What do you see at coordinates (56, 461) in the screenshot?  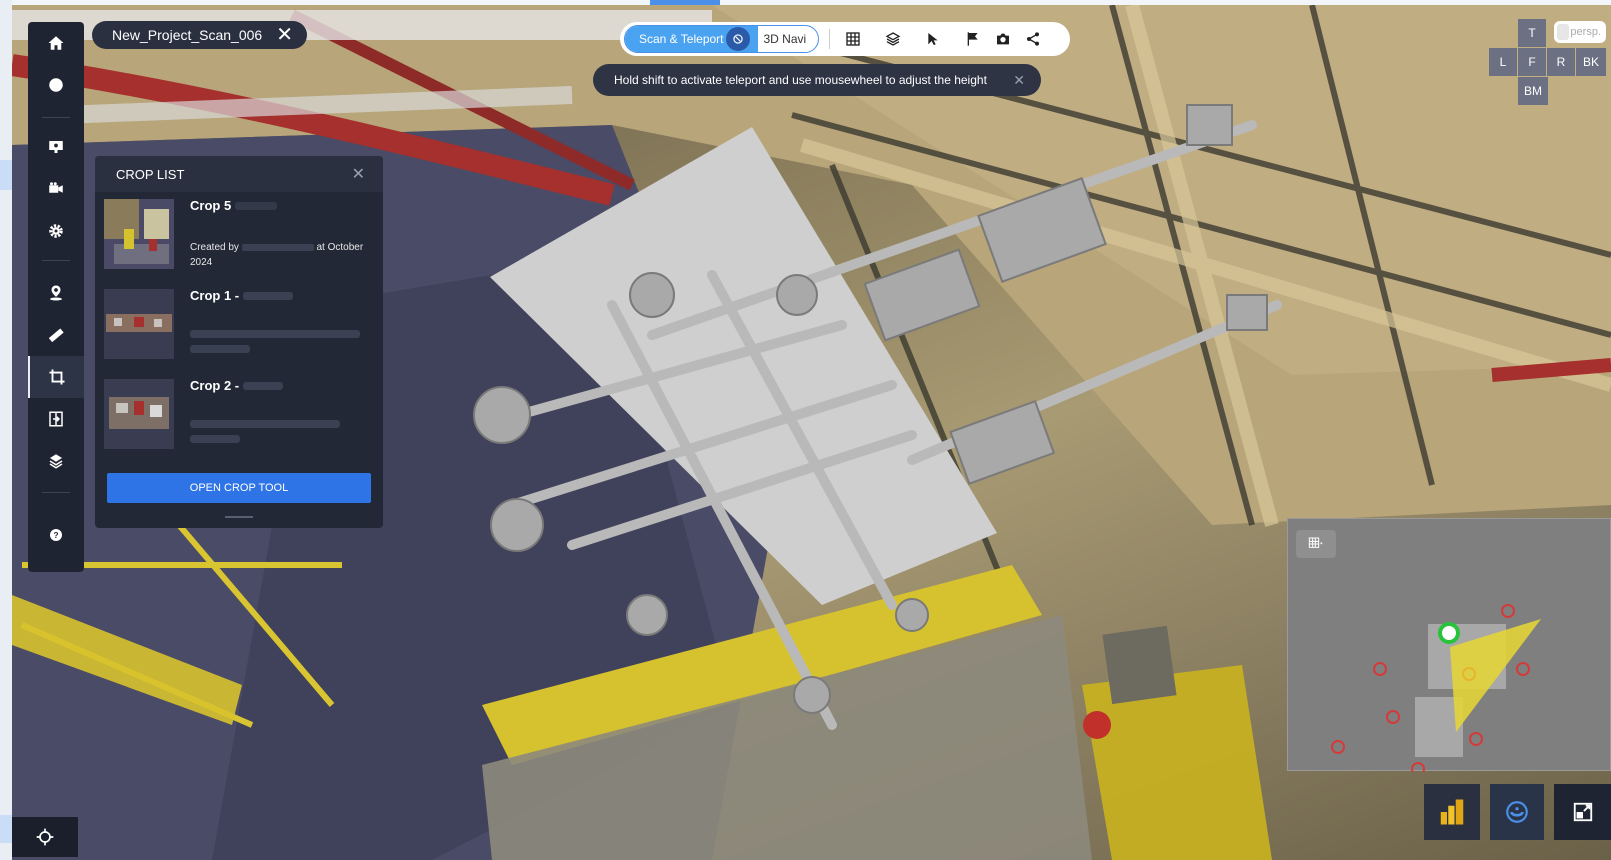 I see `model-icon` at bounding box center [56, 461].